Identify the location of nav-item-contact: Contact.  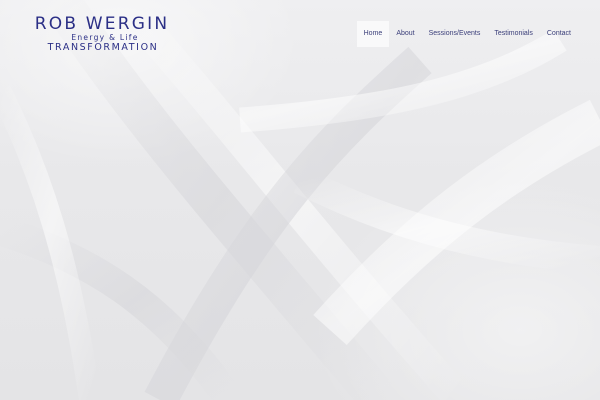
(559, 34).